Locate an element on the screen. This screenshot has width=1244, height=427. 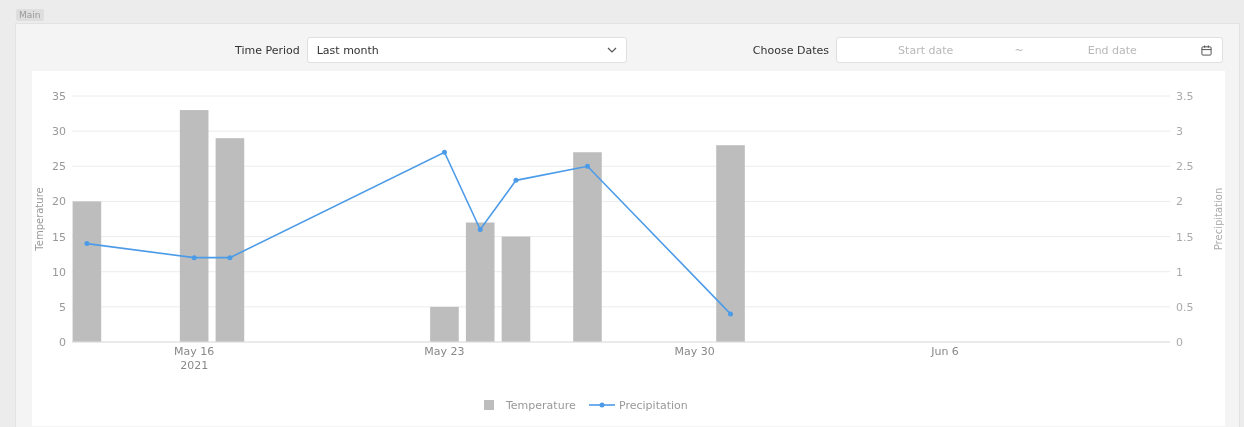
axis-tick-label: 35 is located at coordinates (59, 96).